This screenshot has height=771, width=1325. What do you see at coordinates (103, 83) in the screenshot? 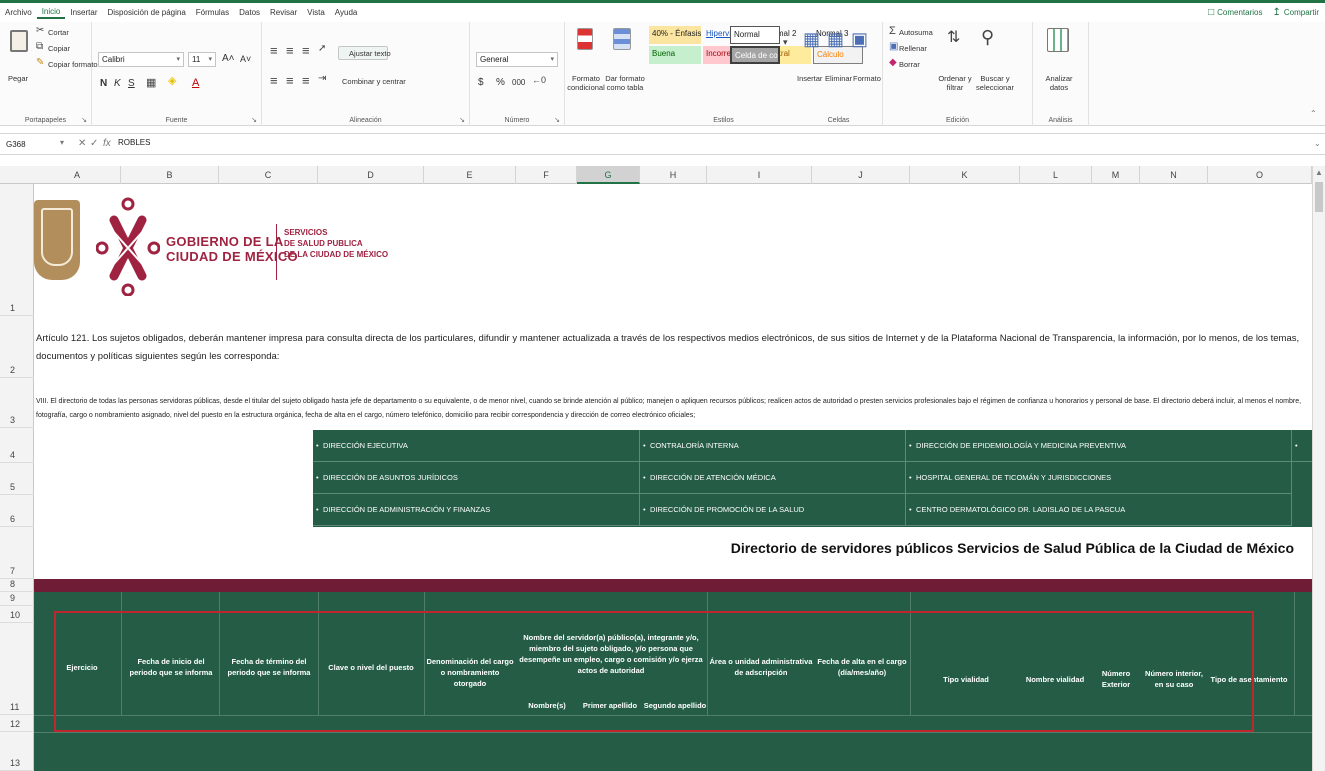
I see `bold-button: N` at bounding box center [103, 83].